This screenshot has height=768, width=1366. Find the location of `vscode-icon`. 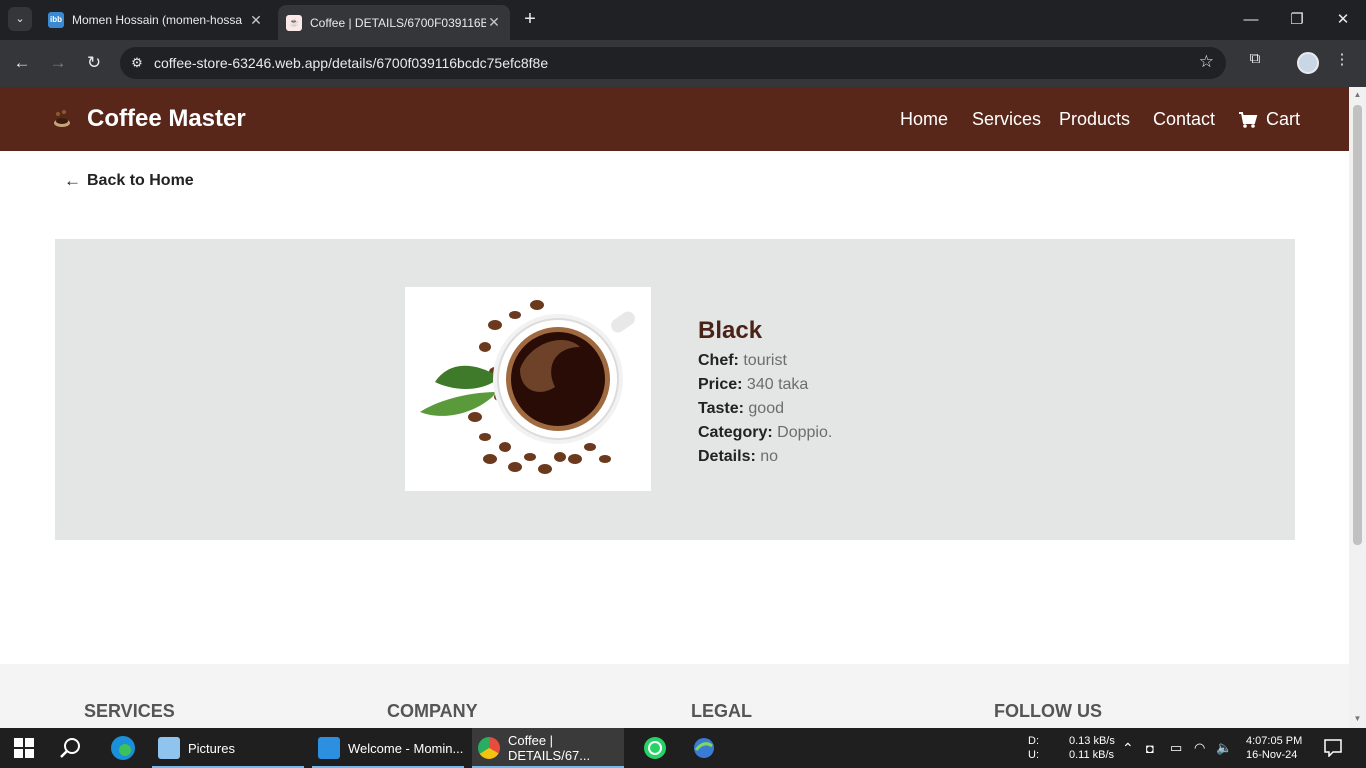

vscode-icon is located at coordinates (329, 748).